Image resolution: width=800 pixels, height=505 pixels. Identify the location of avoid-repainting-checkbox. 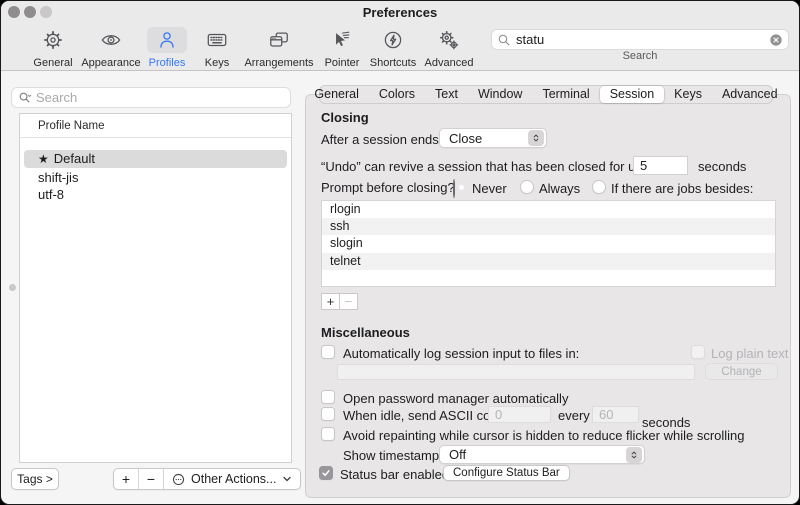
(328, 434).